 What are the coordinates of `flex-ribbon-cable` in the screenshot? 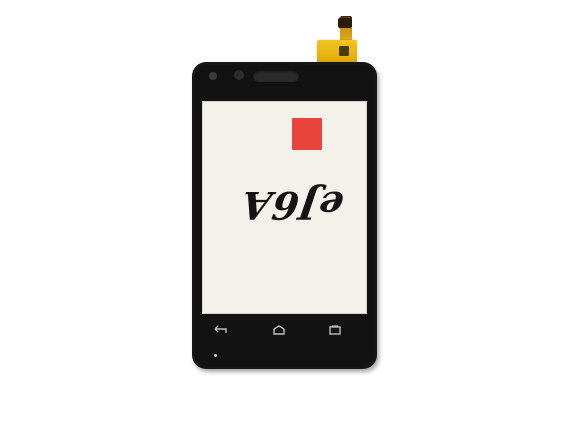 It's located at (337, 52).